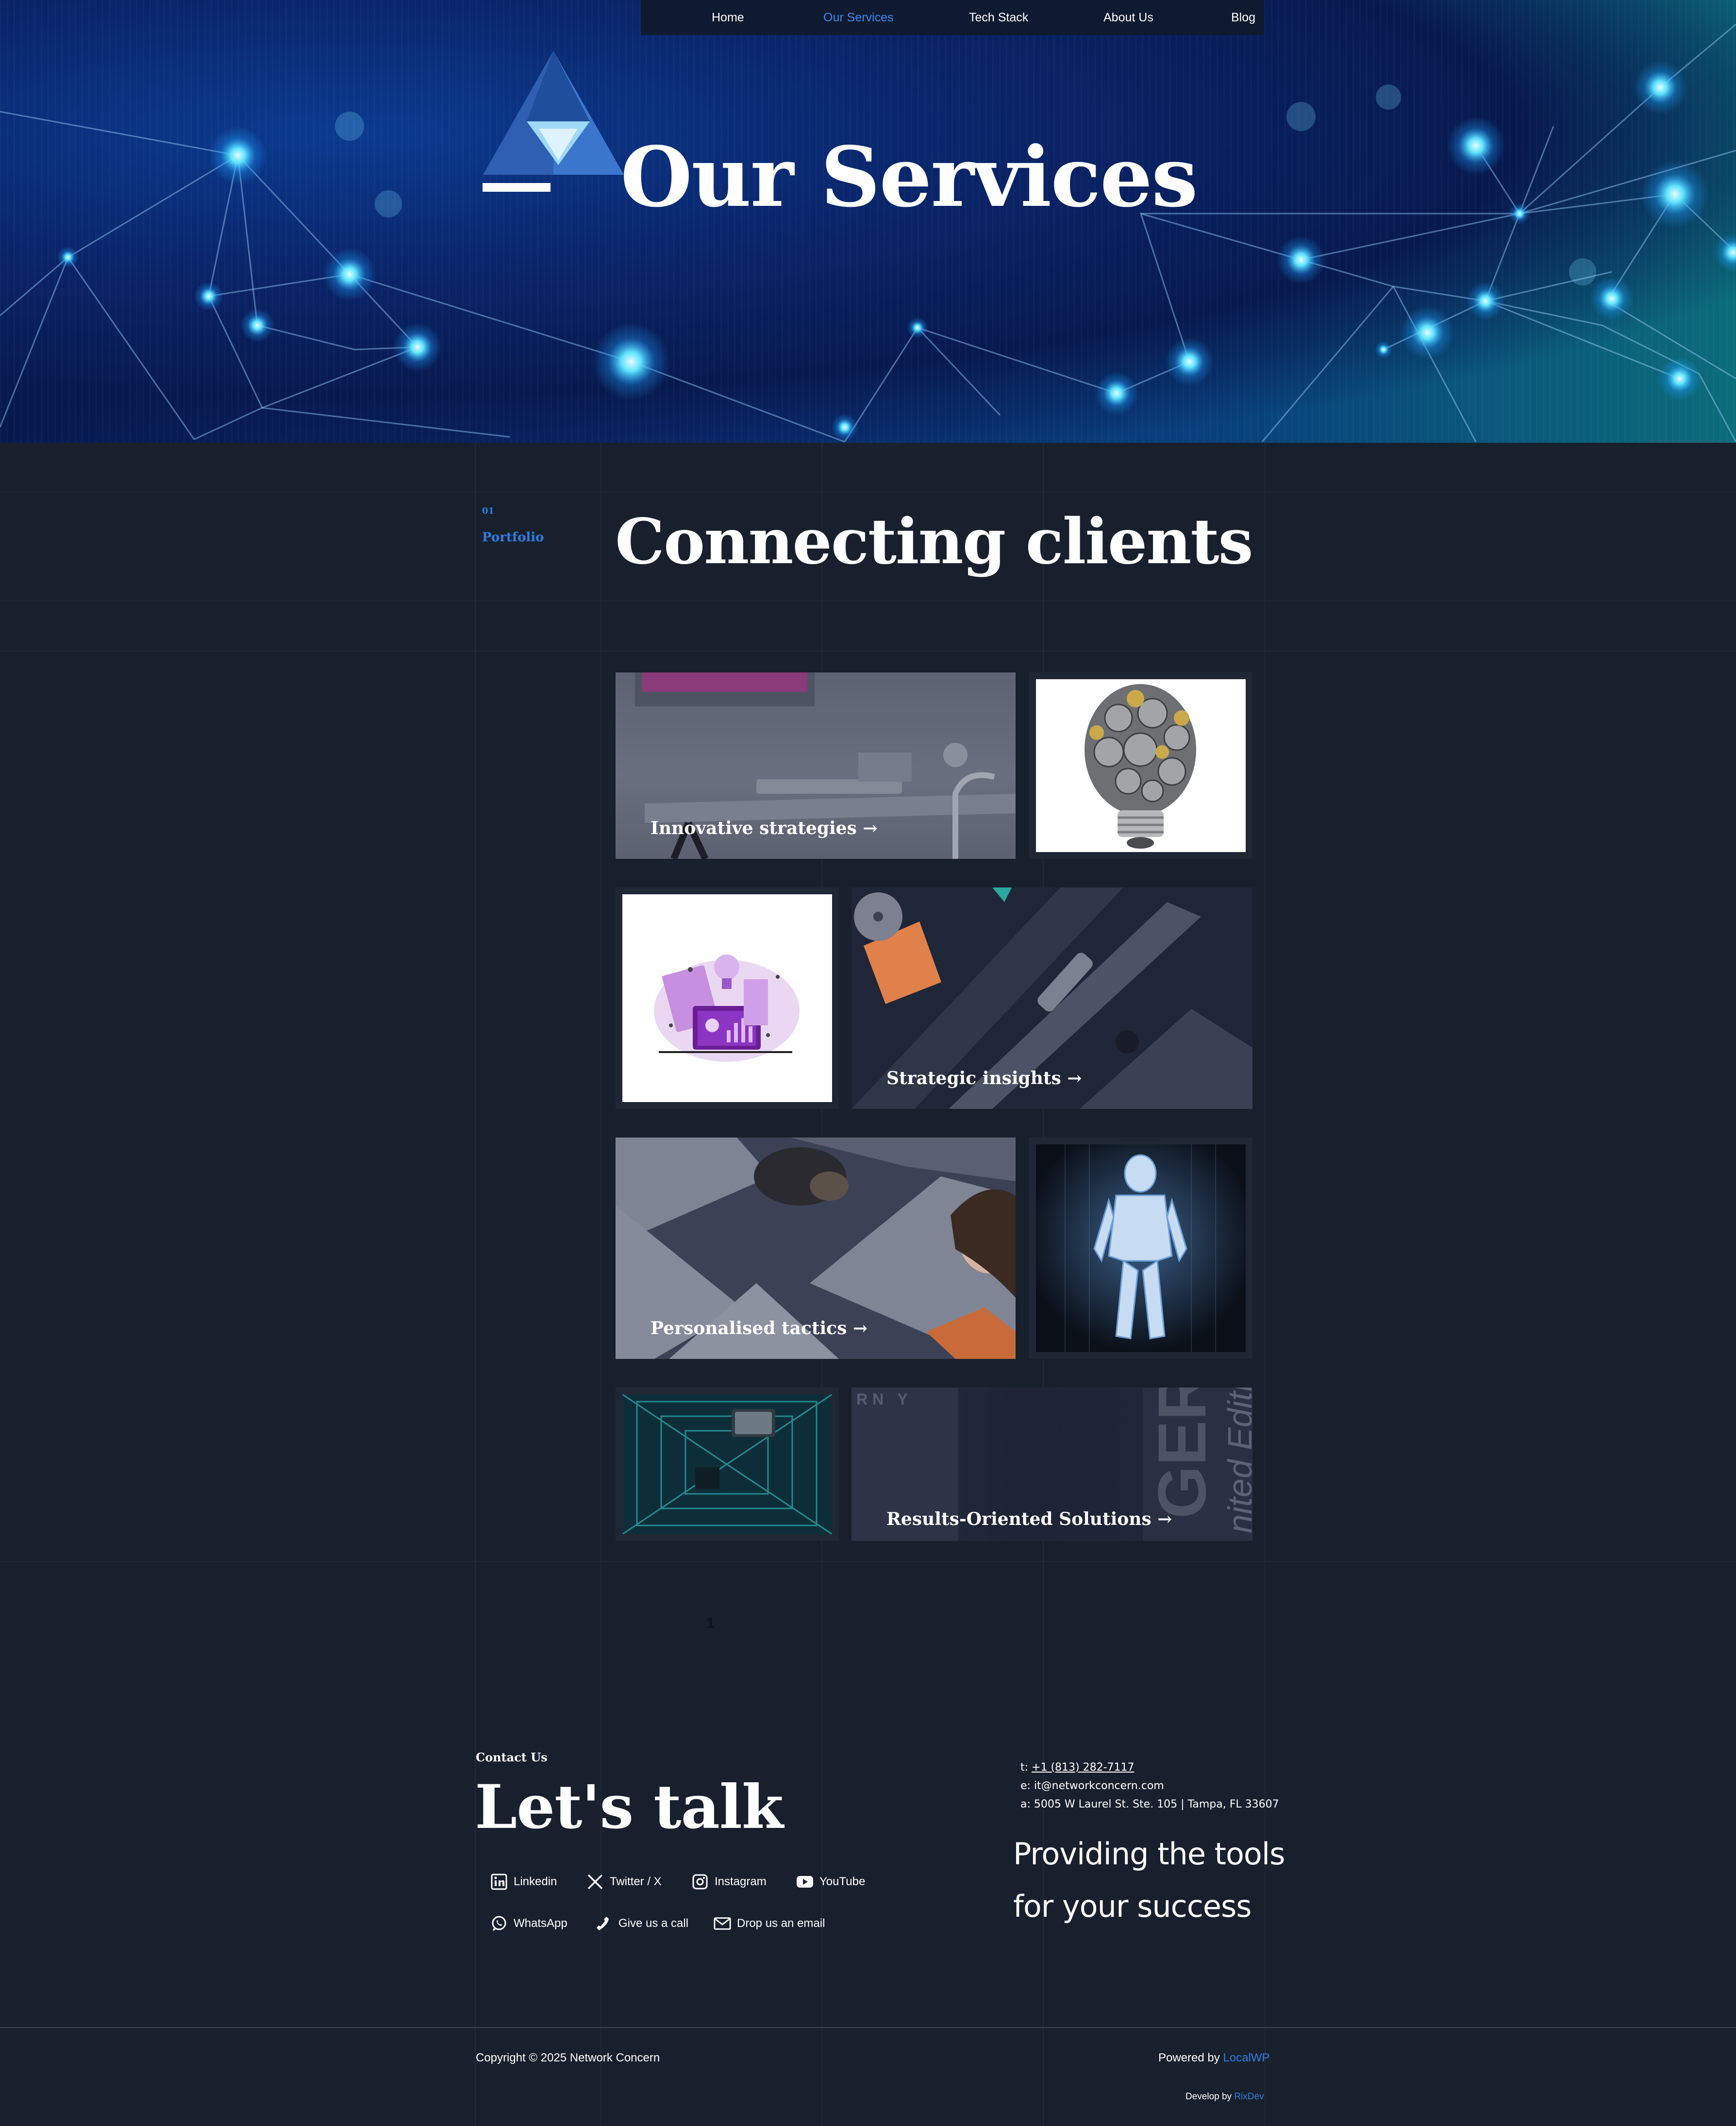 This screenshot has width=1736, height=2126. I want to click on contact-email: e: it@networkconcern.com, so click(1092, 1786).